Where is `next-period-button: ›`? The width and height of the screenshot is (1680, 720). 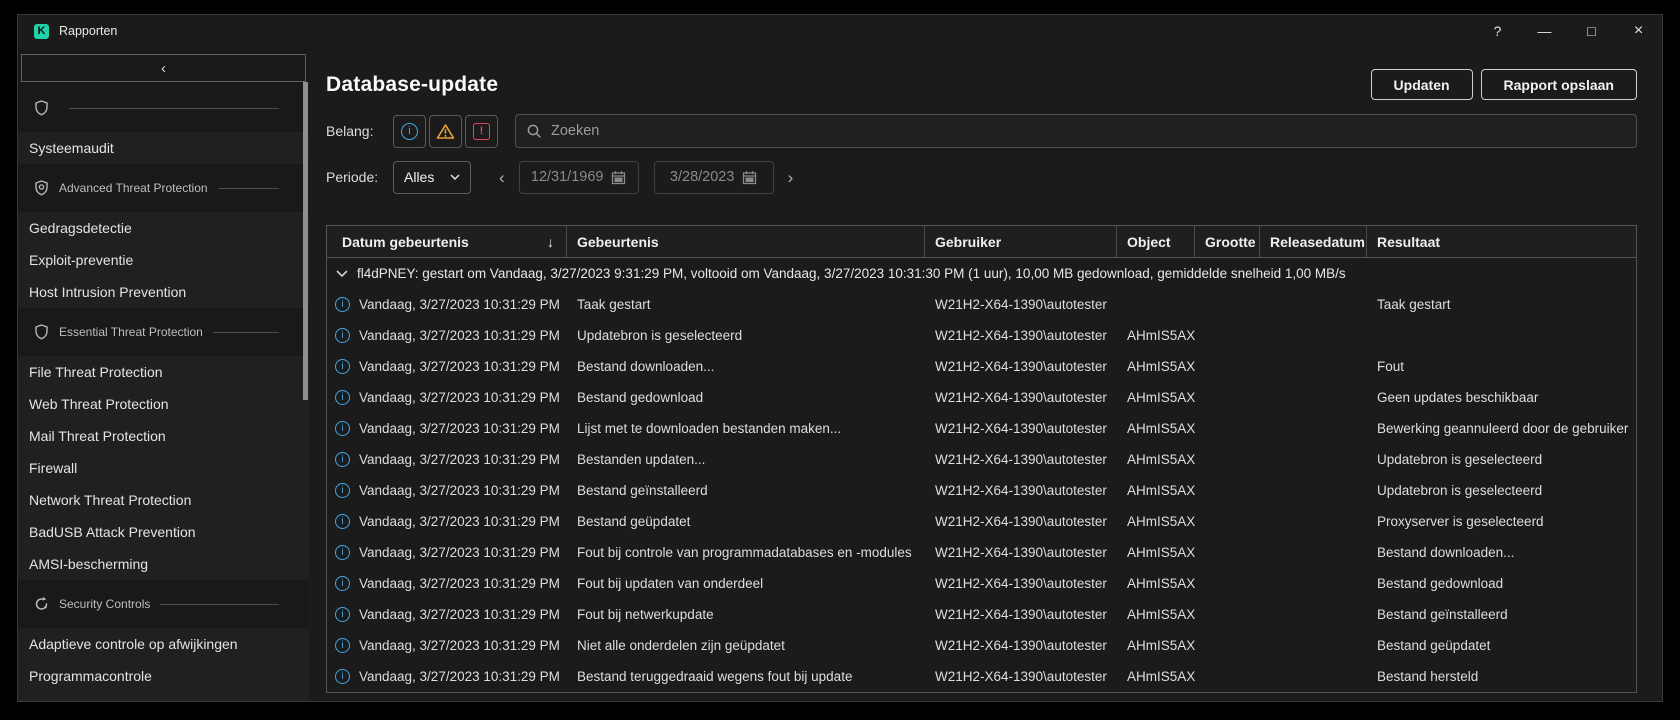
next-period-button: › is located at coordinates (791, 177).